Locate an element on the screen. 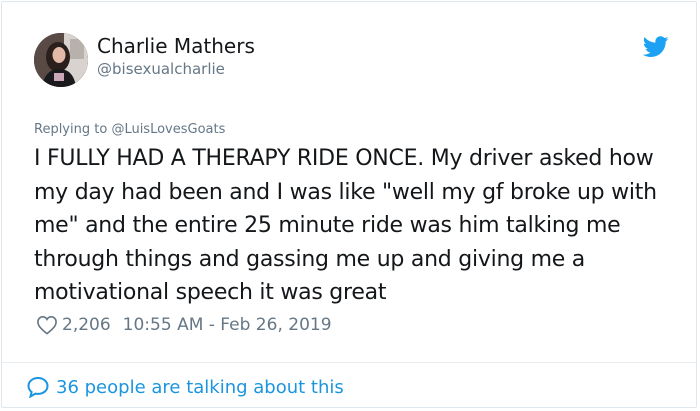  conversation-text: 36 people are talking about this is located at coordinates (200, 387).